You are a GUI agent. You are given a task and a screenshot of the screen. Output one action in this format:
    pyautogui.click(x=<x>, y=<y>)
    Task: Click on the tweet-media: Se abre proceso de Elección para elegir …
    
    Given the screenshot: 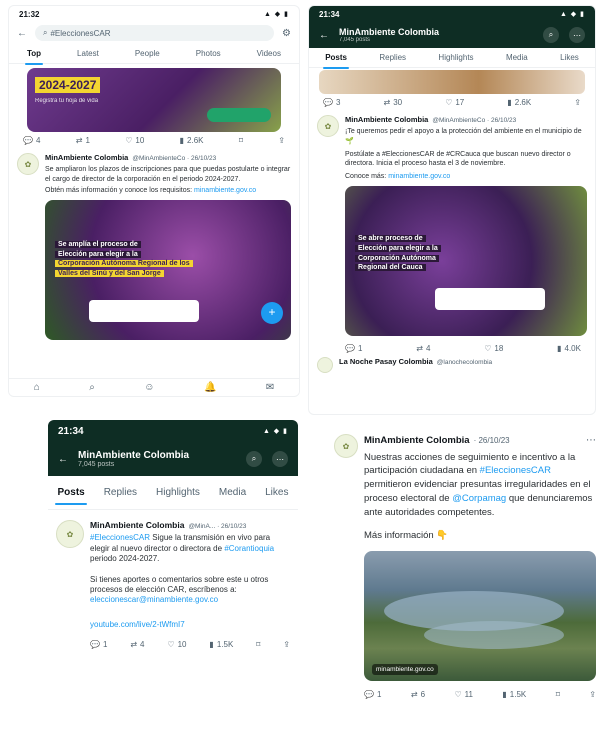 What is the action you would take?
    pyautogui.click(x=466, y=260)
    